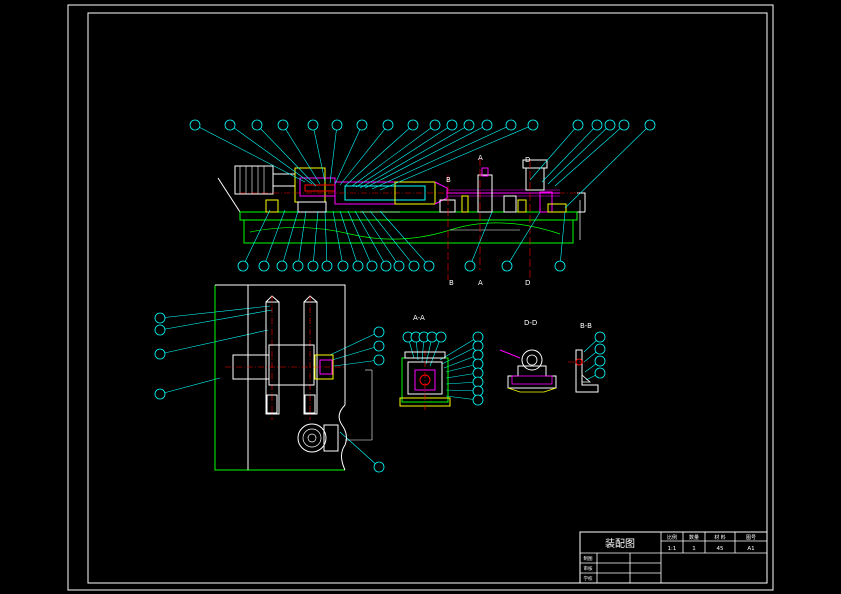 The image size is (841, 594). I want to click on section-label-d-d: D-D, so click(530, 323).